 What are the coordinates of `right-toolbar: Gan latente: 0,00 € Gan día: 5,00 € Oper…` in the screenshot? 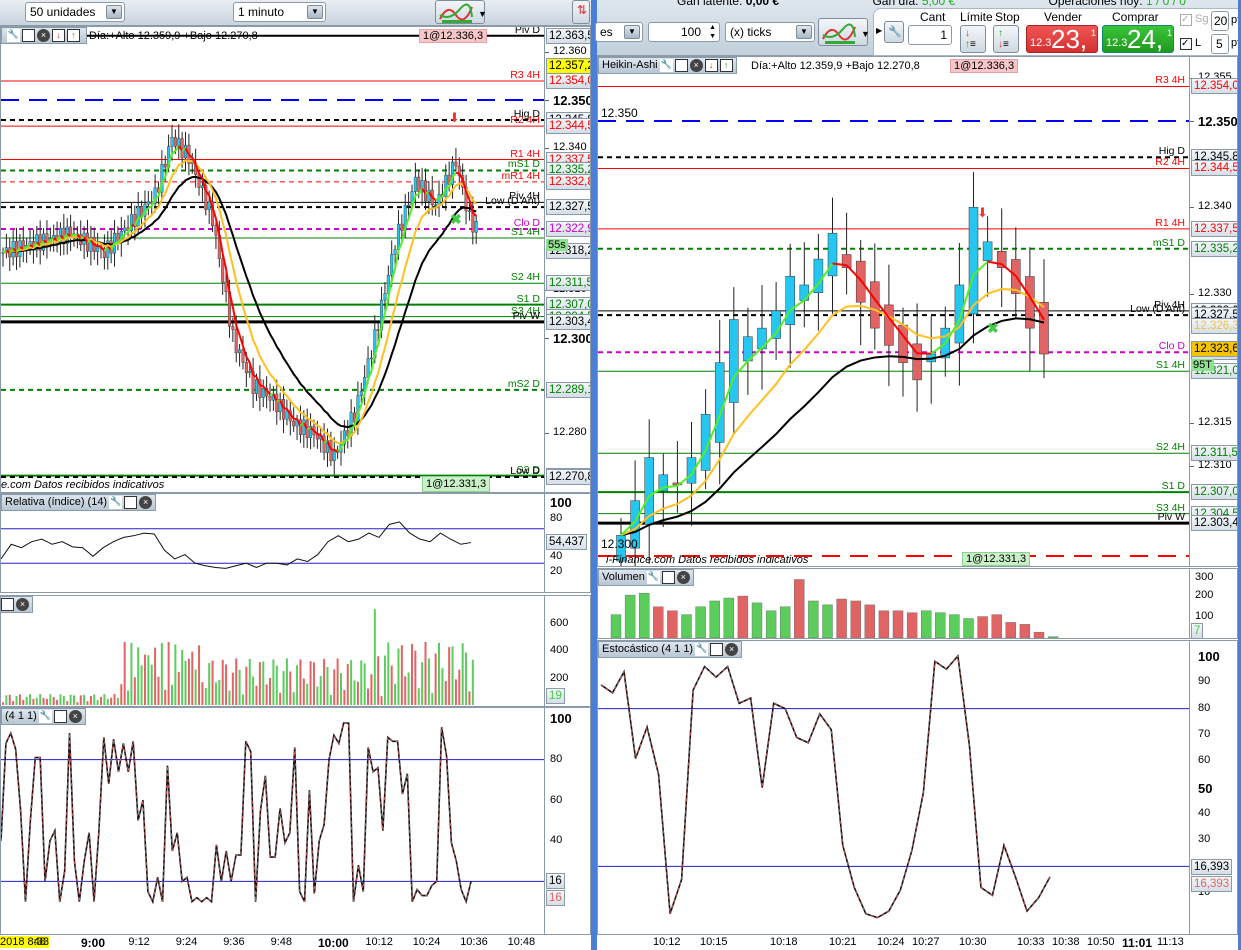 It's located at (918, 28).